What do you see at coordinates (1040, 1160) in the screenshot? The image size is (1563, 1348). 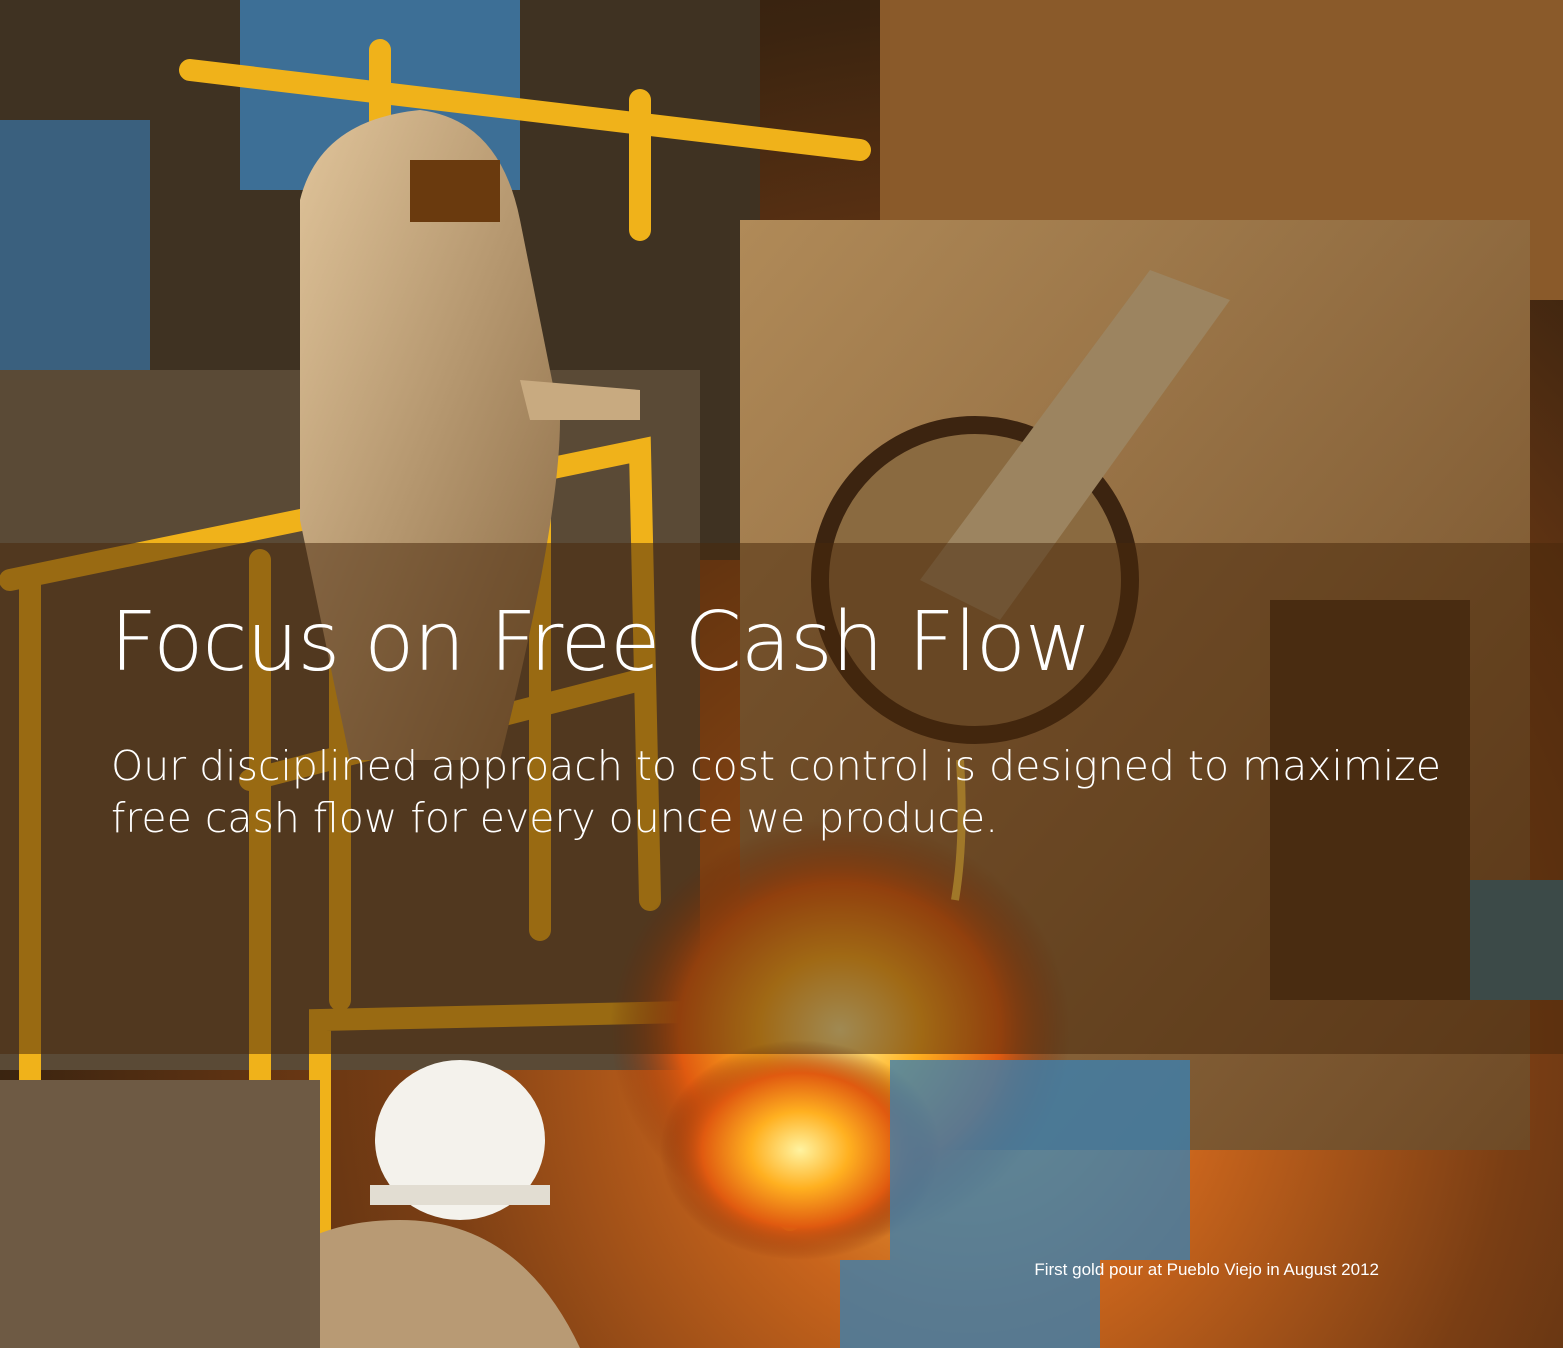 I see `blue-grating` at bounding box center [1040, 1160].